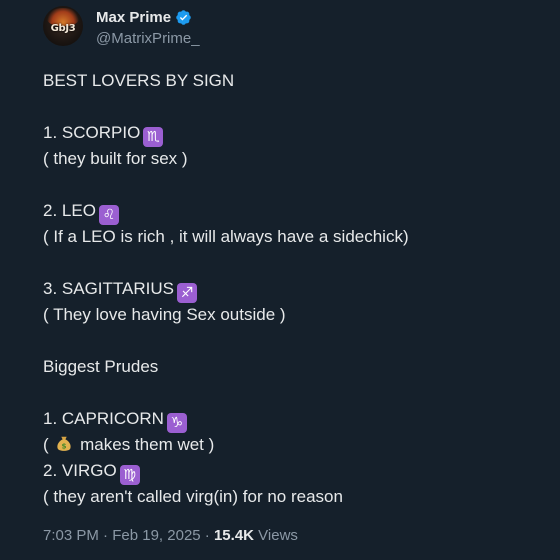  Describe the element at coordinates (101, 366) in the screenshot. I see `line-text: Biggest Prudes` at that location.